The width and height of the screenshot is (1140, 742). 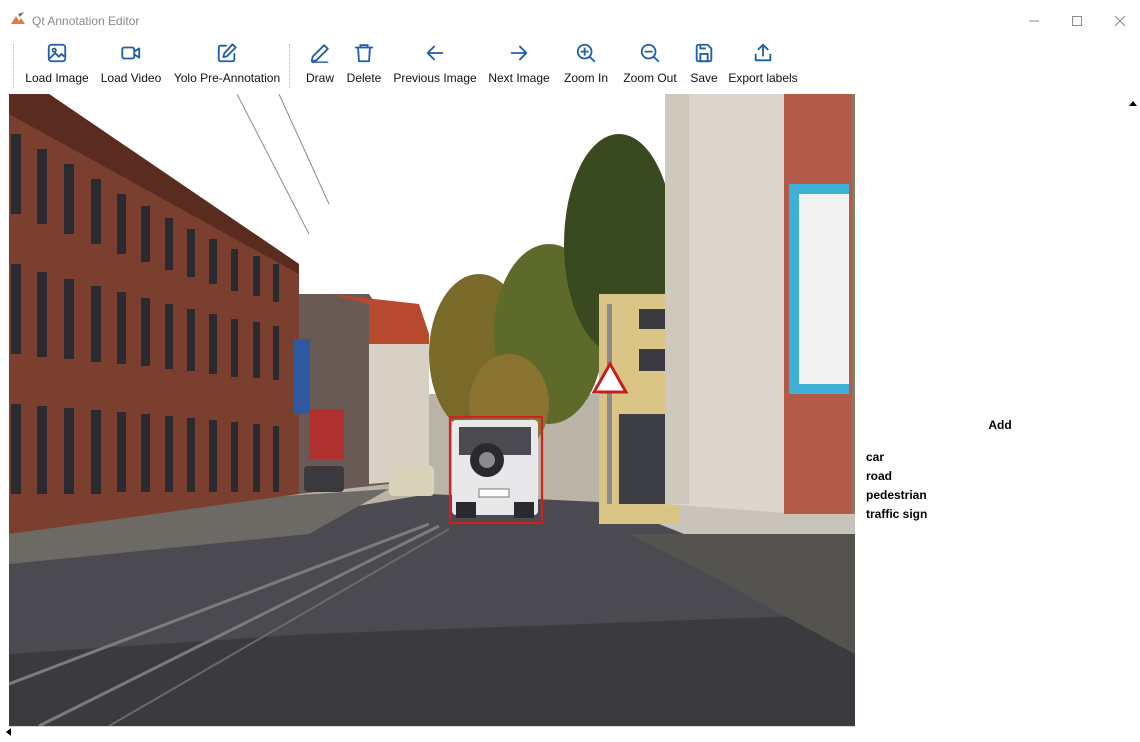 I want to click on previous-image-button: Previous Image, so click(x=435, y=65).